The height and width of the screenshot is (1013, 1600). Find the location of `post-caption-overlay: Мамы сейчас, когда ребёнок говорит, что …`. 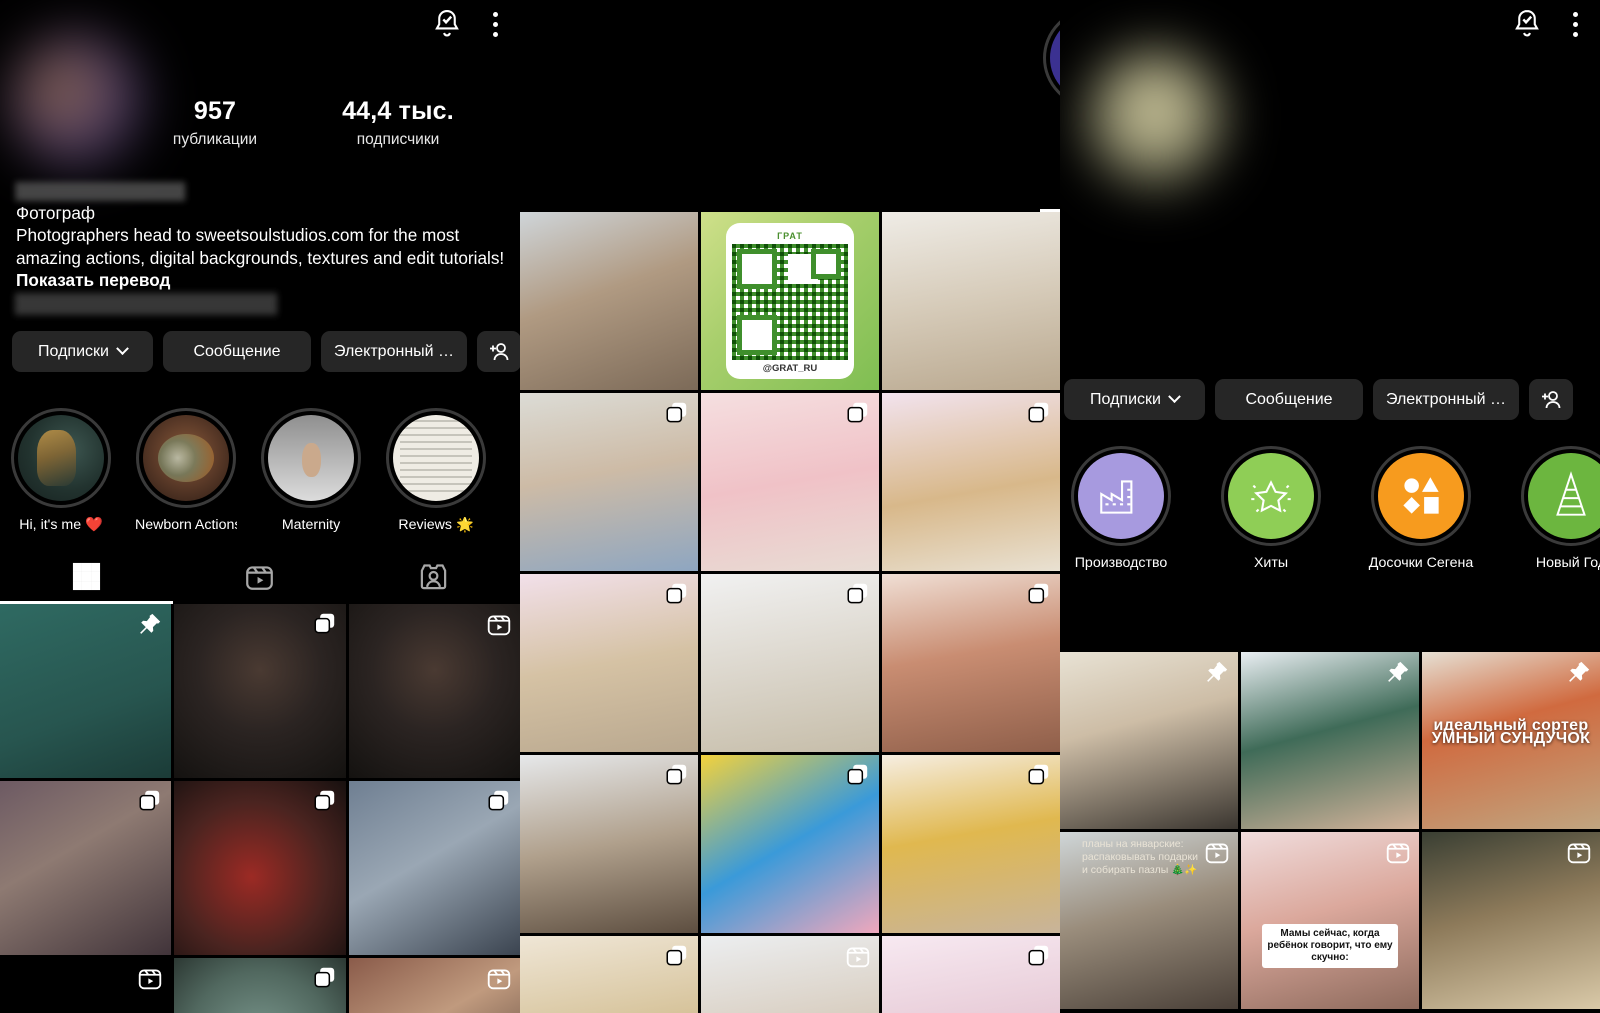

post-caption-overlay: Мамы сейчас, когда ребёнок говорит, что … is located at coordinates (1330, 946).